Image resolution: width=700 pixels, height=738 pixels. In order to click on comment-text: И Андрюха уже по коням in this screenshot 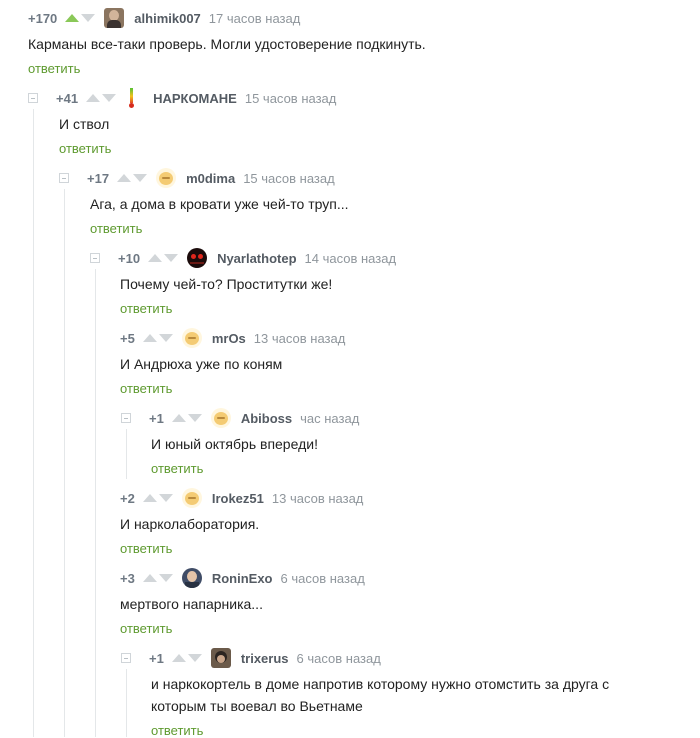, I will do `click(201, 364)`.